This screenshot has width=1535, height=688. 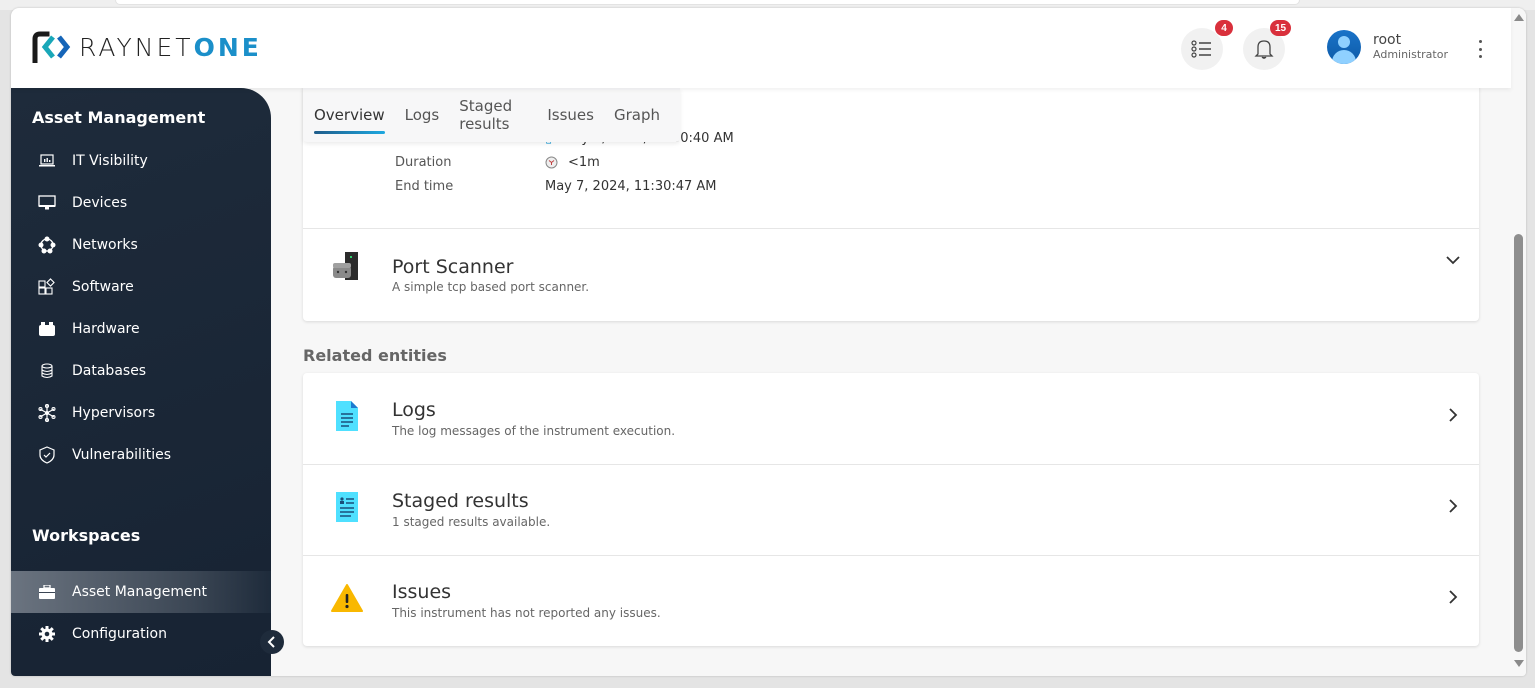 I want to click on sidebar-item-software: Software, so click(x=141, y=287).